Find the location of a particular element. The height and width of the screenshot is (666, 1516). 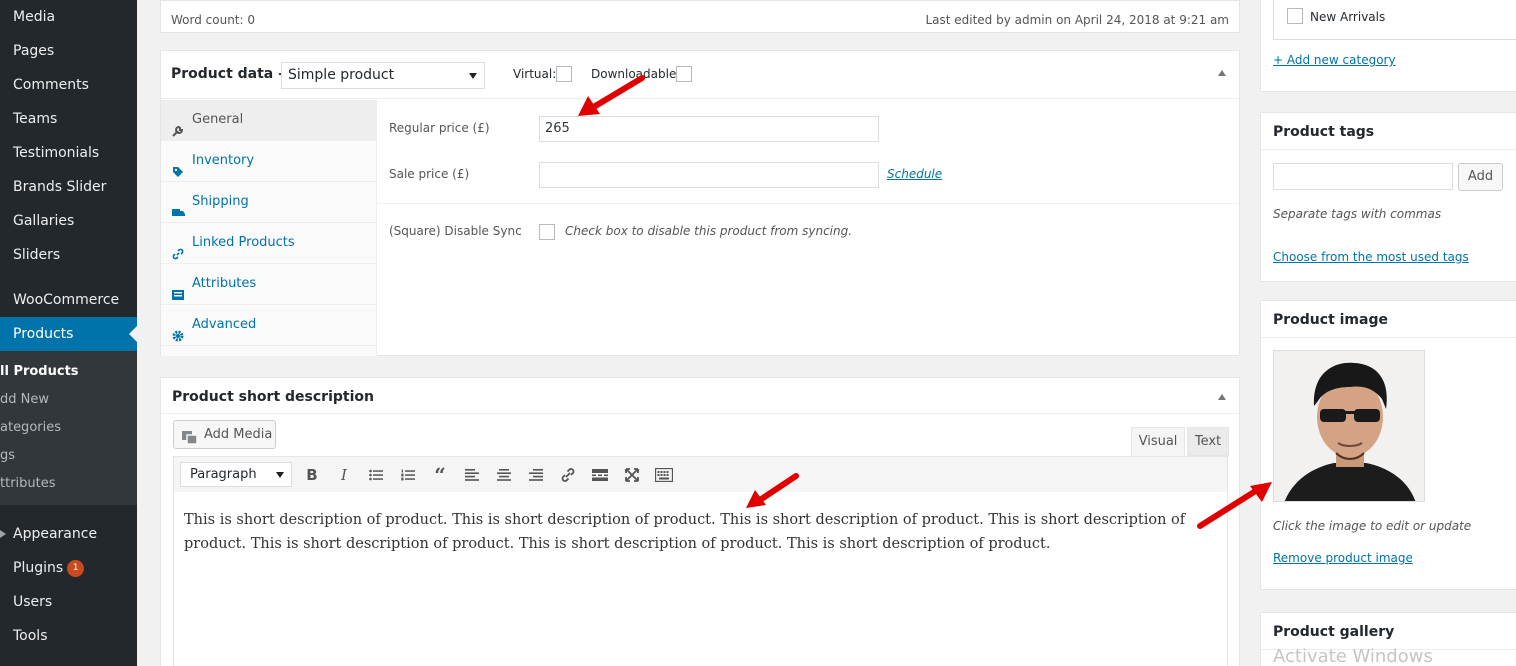

menu-brands-slider: Brands Slider is located at coordinates (68, 187).